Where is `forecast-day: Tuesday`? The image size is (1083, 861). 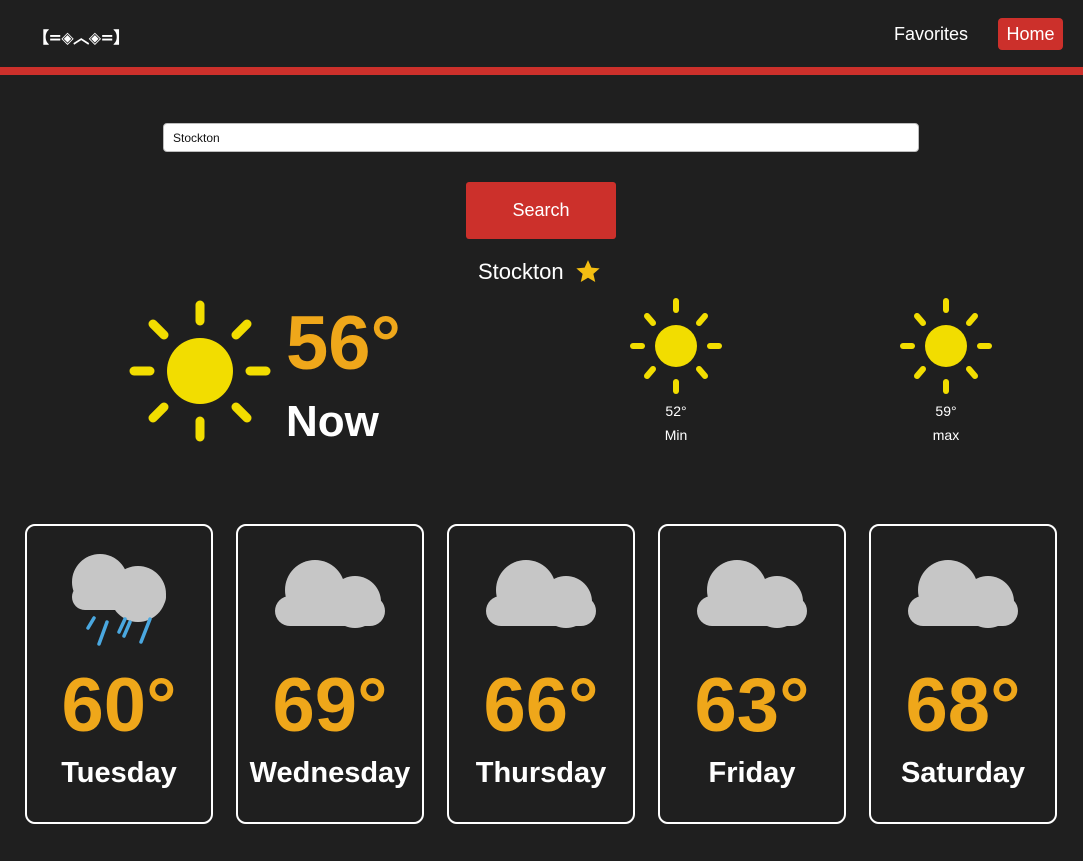
forecast-day: Tuesday is located at coordinates (119, 773).